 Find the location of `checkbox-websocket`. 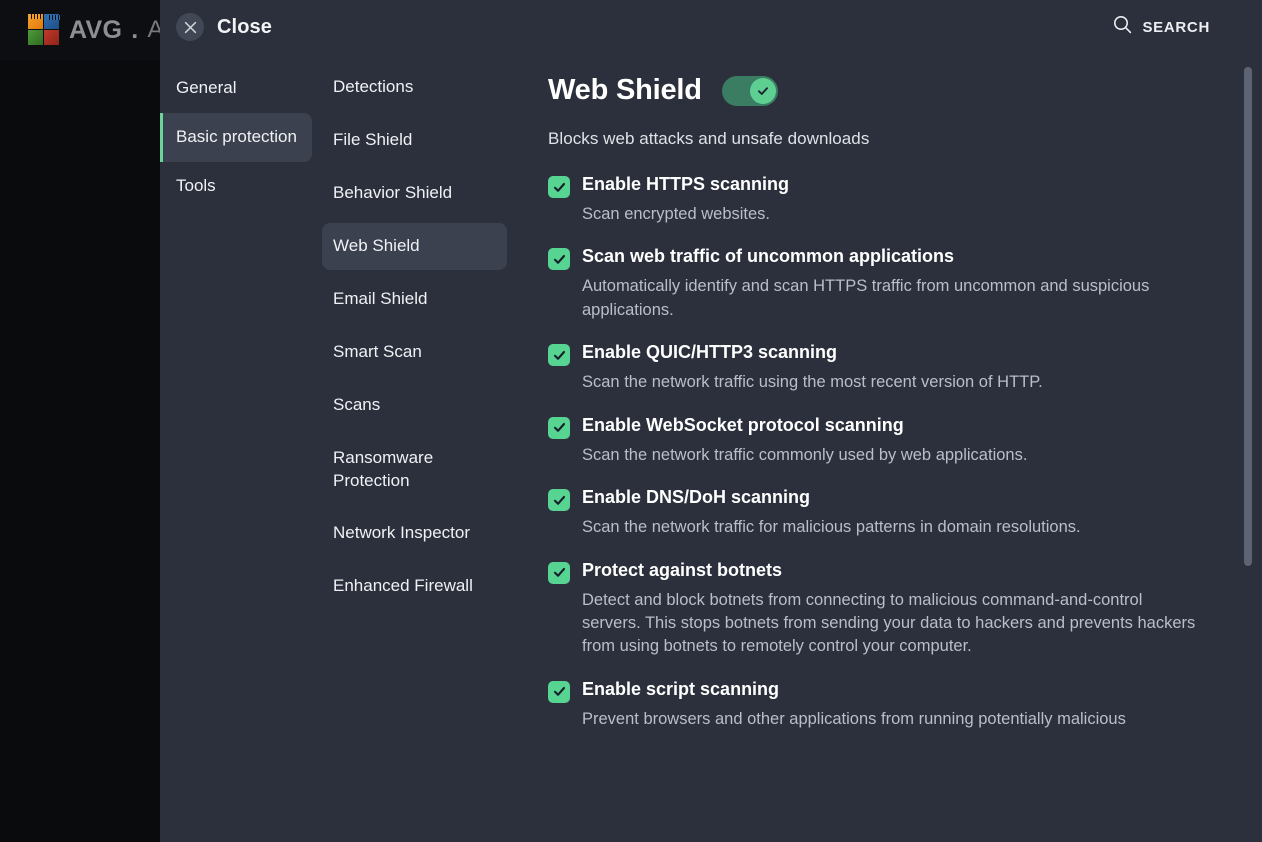

checkbox-websocket is located at coordinates (559, 427).